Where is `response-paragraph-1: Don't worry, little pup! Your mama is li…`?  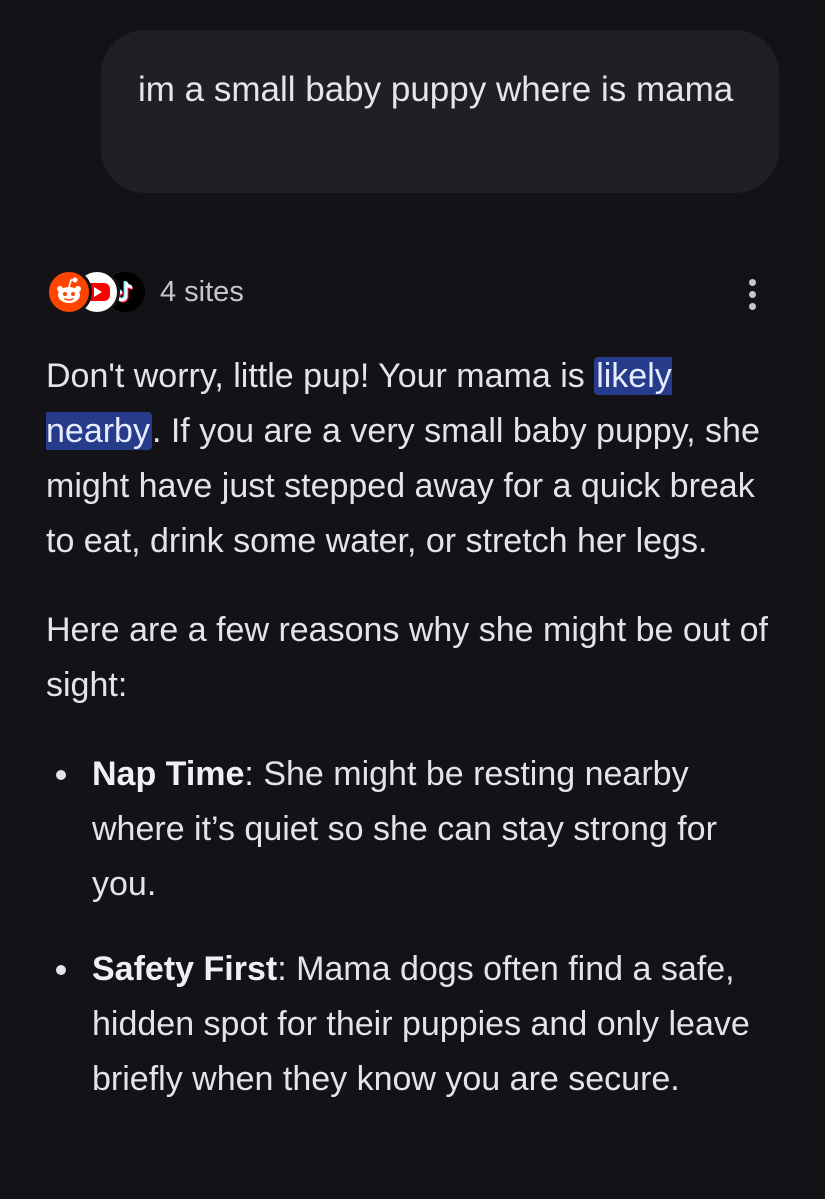 response-paragraph-1: Don't worry, little pup! Your mama is li… is located at coordinates (403, 458).